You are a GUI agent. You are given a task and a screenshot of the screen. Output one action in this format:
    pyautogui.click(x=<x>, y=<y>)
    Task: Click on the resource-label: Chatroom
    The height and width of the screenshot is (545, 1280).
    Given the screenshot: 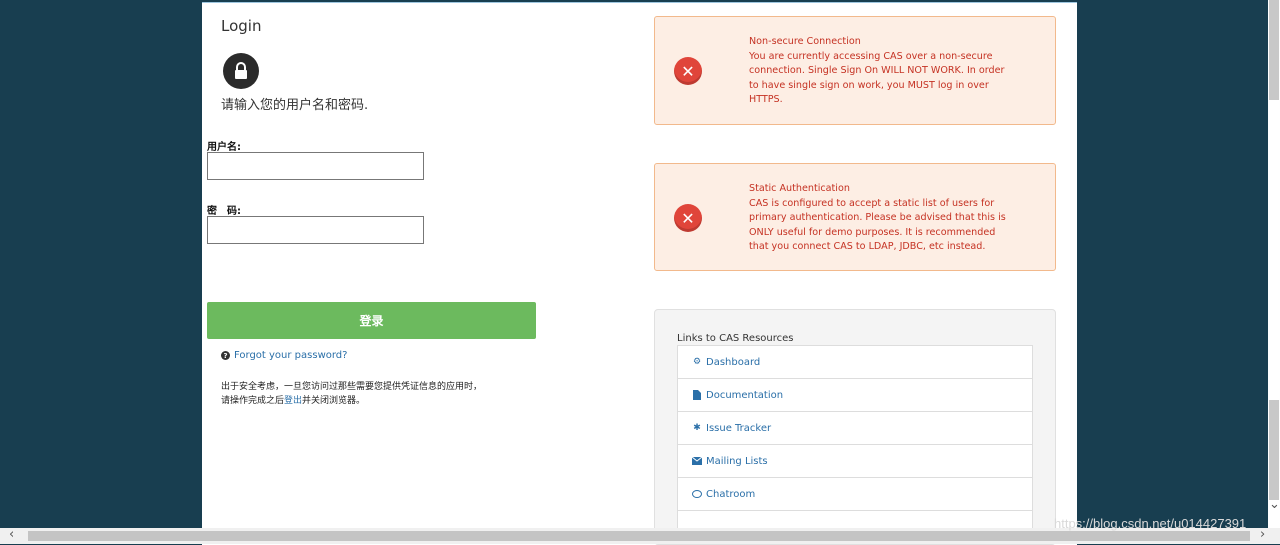 What is the action you would take?
    pyautogui.click(x=731, y=494)
    